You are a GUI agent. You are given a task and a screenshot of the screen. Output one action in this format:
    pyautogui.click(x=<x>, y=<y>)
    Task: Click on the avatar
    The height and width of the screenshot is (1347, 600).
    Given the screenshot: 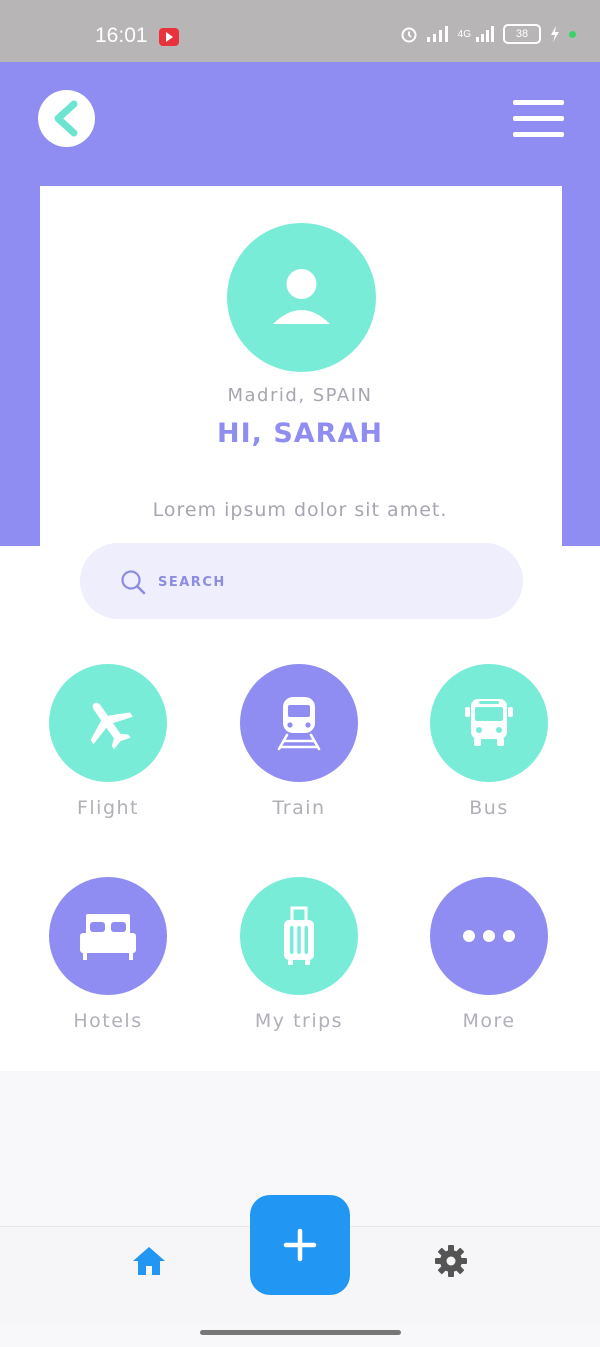 What is the action you would take?
    pyautogui.click(x=301, y=297)
    